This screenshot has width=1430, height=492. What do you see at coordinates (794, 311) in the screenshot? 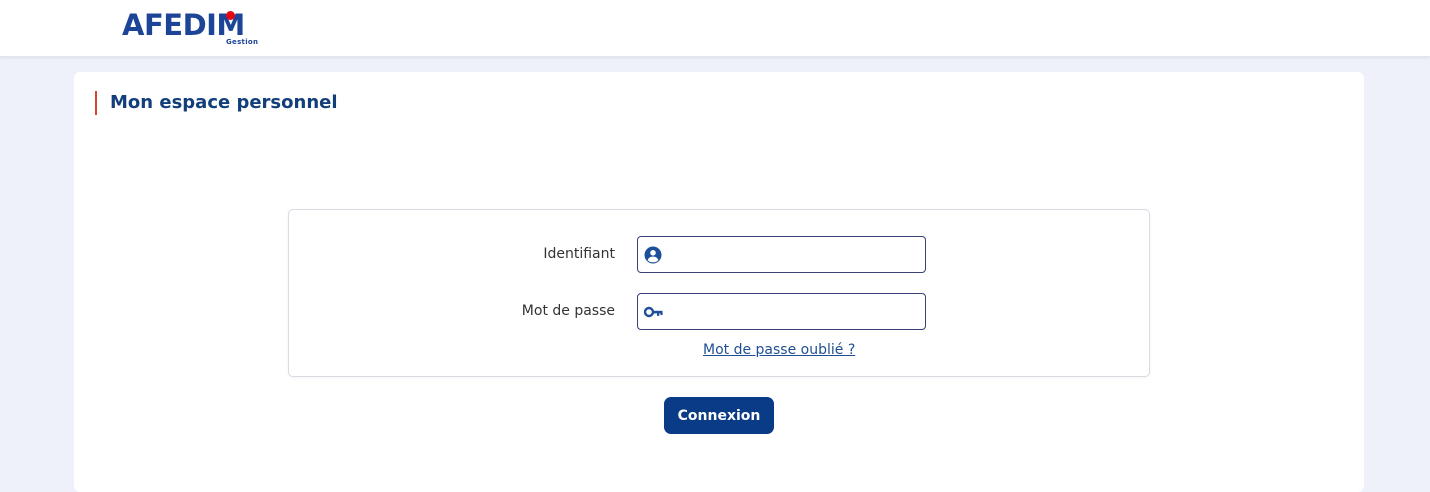
I see `password-input` at bounding box center [794, 311].